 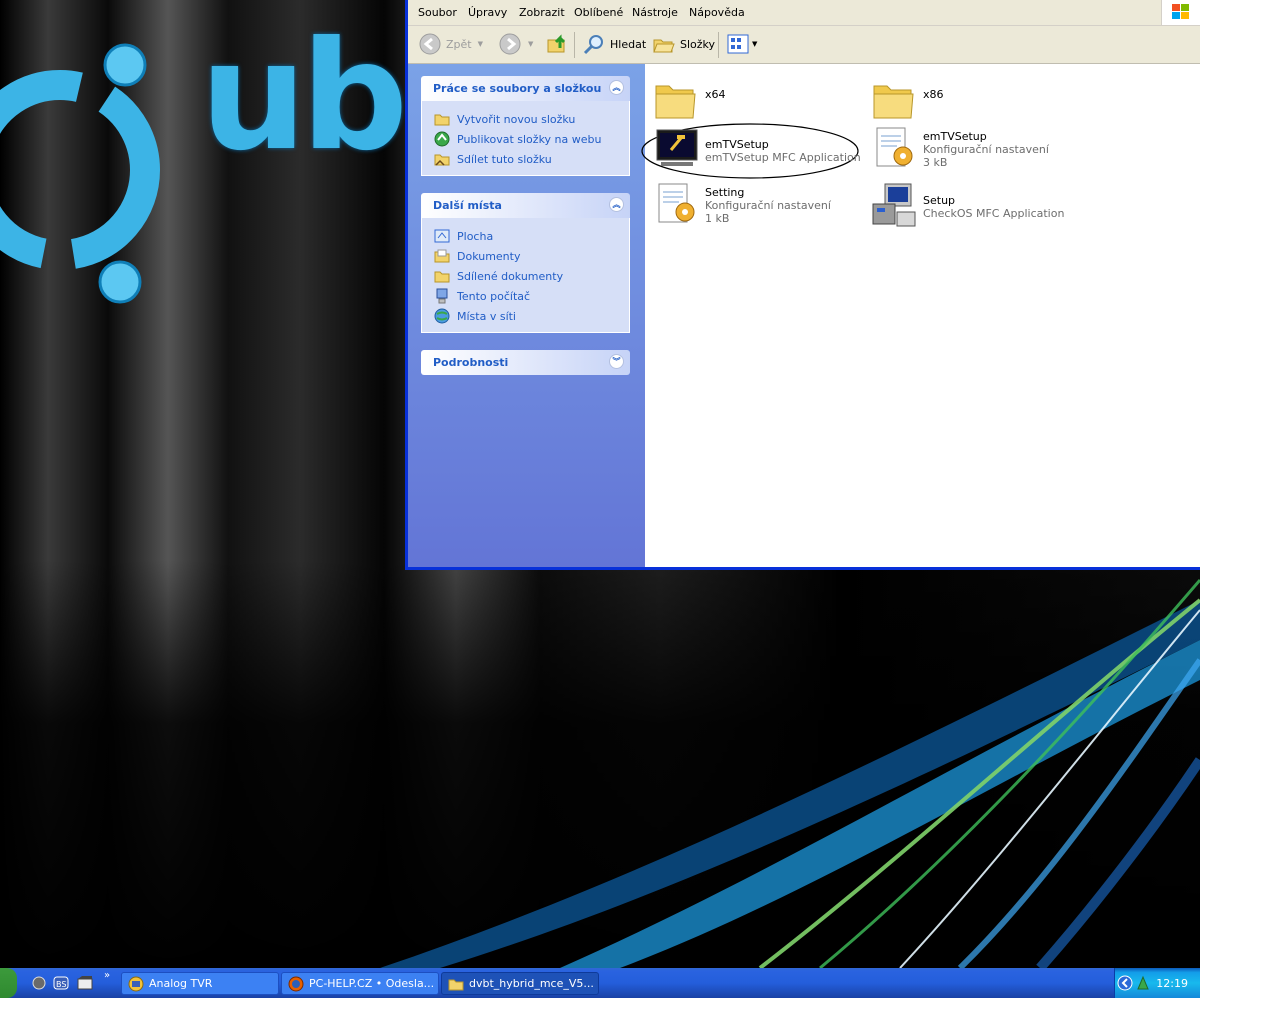 I want to click on other-places-title: Další místa, so click(x=467, y=205).